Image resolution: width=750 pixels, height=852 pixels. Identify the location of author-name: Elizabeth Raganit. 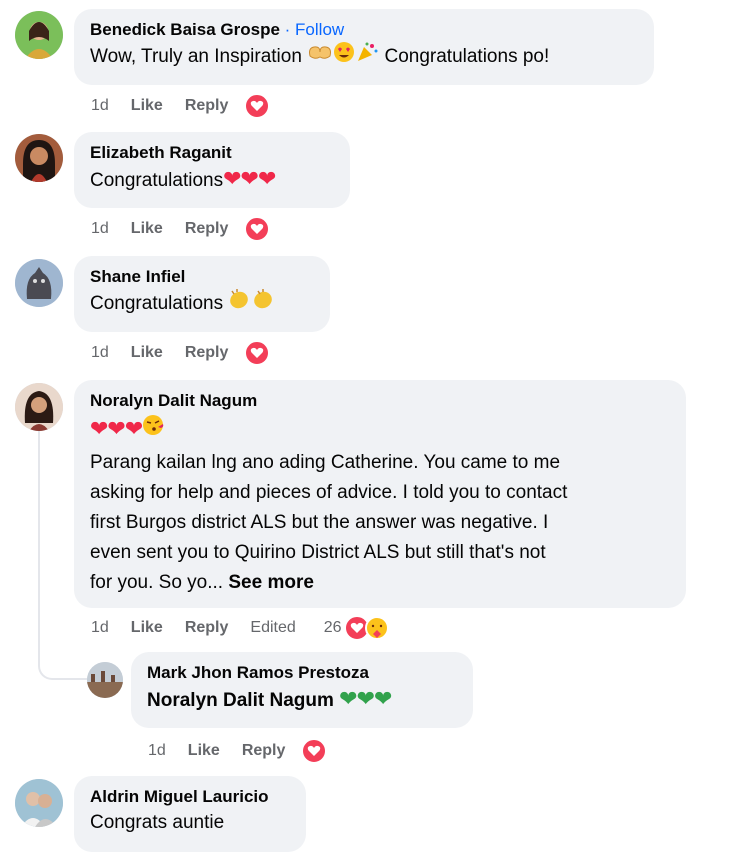
(212, 153).